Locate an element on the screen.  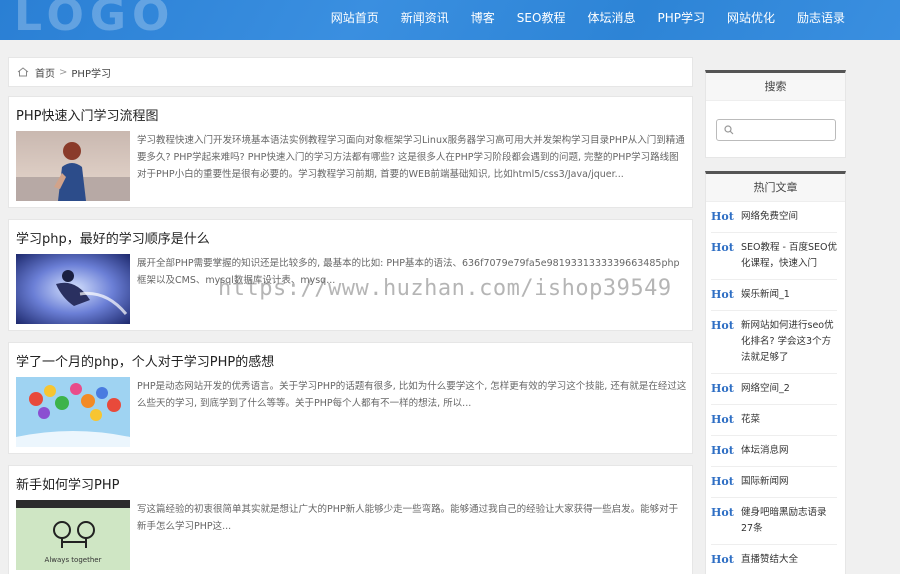
site-logo: LOGO is located at coordinates (94, 20).